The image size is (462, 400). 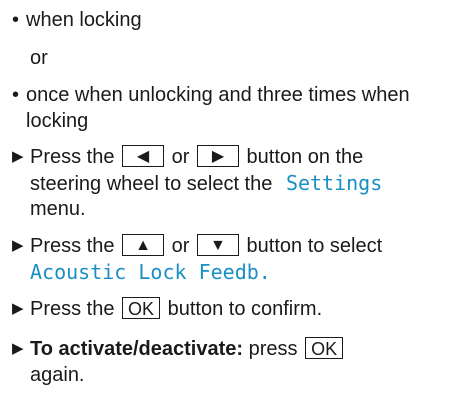 What do you see at coordinates (84, 20) in the screenshot?
I see `bullet-text: when locking` at bounding box center [84, 20].